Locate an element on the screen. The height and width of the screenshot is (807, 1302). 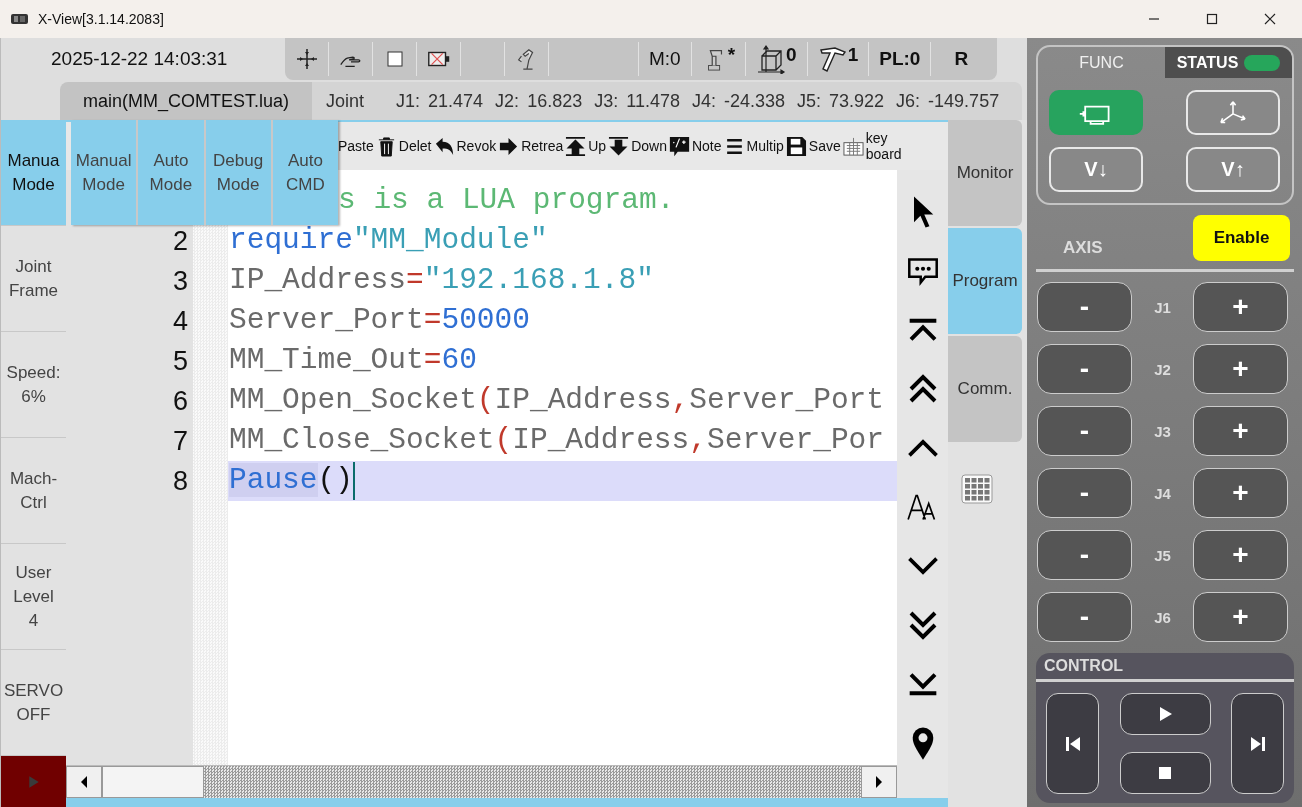
checkbox-icon is located at coordinates (394, 59).